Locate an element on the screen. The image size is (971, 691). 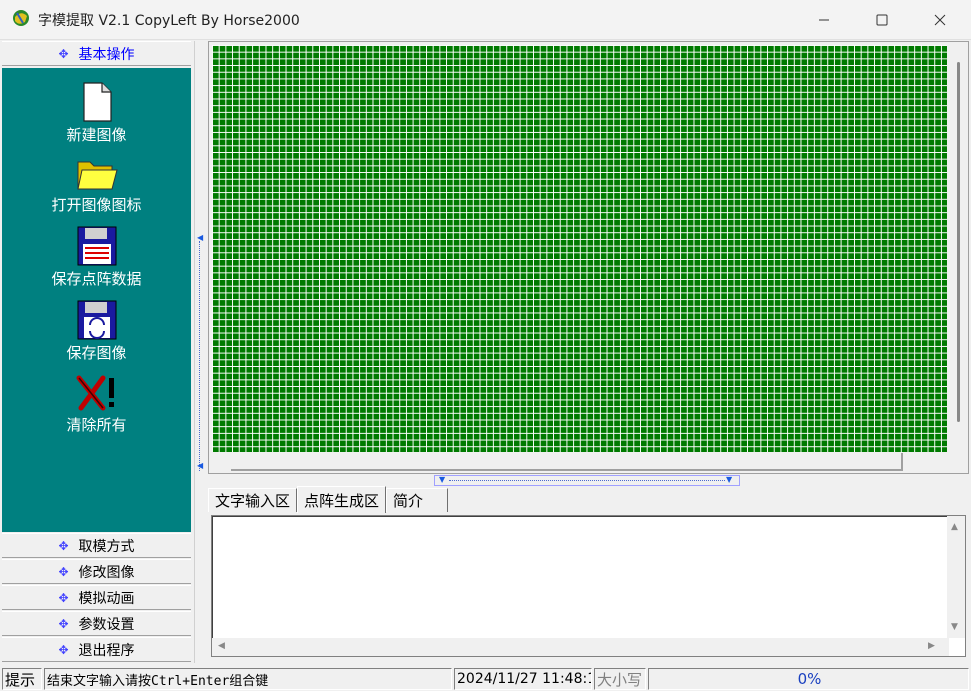
sidebar-header-edit: ✥ 修改图像 is located at coordinates (96, 571).